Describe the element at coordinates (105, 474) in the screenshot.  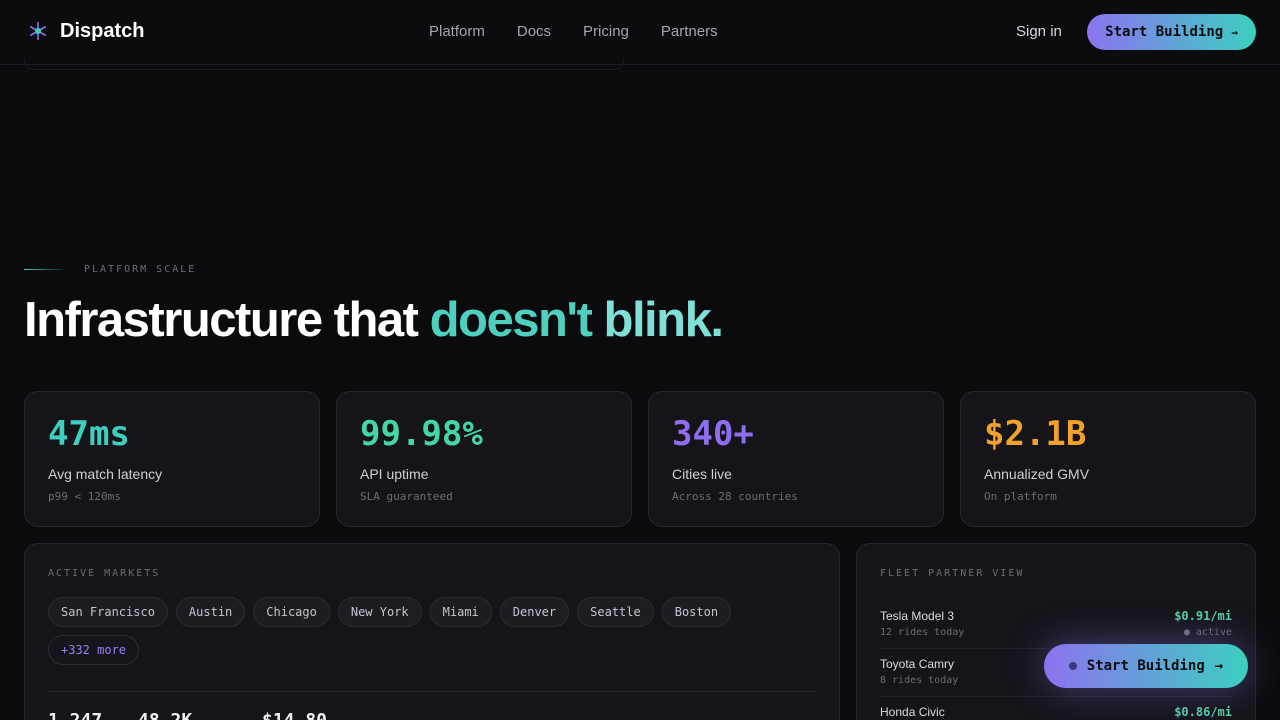
I see `stat-label: Avg match latency` at that location.